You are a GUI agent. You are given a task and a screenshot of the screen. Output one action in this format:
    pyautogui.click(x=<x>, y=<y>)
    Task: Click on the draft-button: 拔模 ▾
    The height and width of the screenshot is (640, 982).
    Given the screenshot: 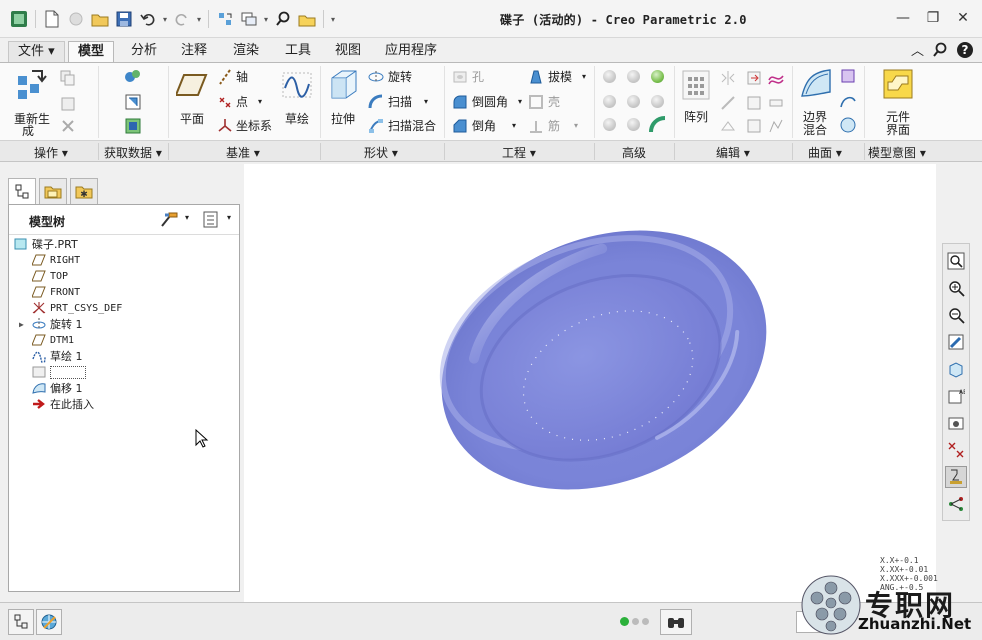 What is the action you would take?
    pyautogui.click(x=557, y=76)
    